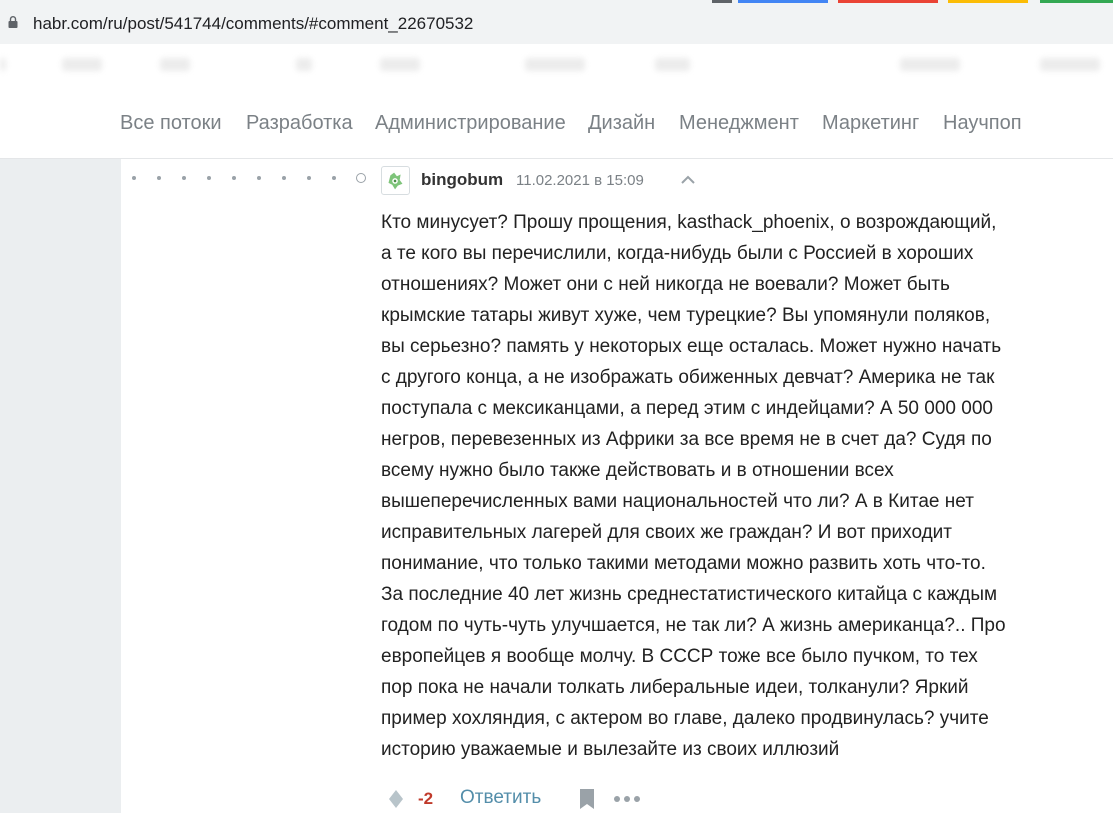 This screenshot has width=1113, height=813. Describe the element at coordinates (688, 180) in the screenshot. I see `chevron-up-icon` at that location.